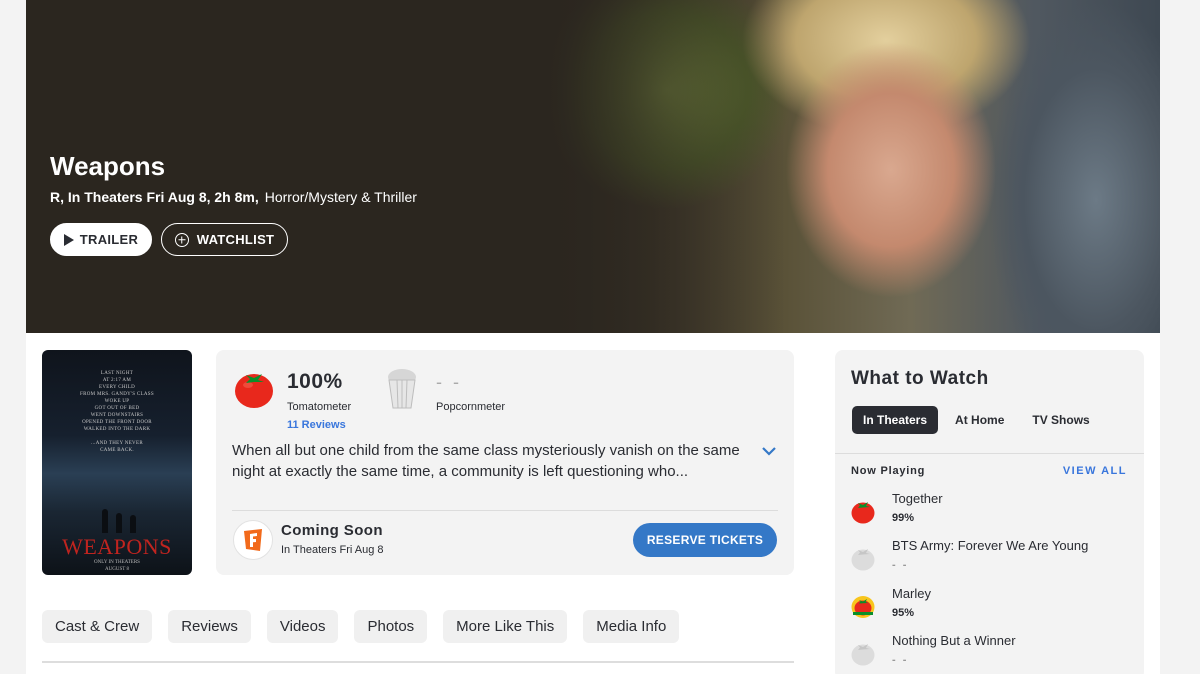 This screenshot has height=674, width=1200. What do you see at coordinates (391, 626) in the screenshot?
I see `tab-photos: Photos` at bounding box center [391, 626].